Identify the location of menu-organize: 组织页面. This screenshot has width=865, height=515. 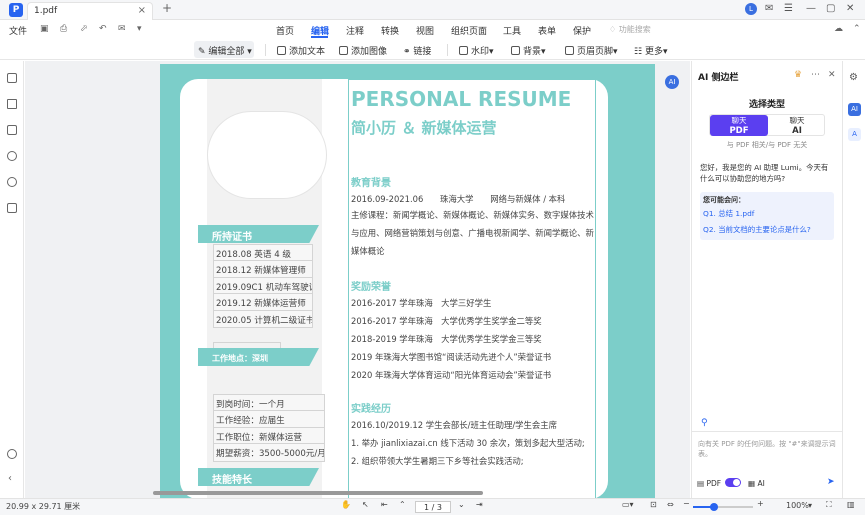
(469, 30).